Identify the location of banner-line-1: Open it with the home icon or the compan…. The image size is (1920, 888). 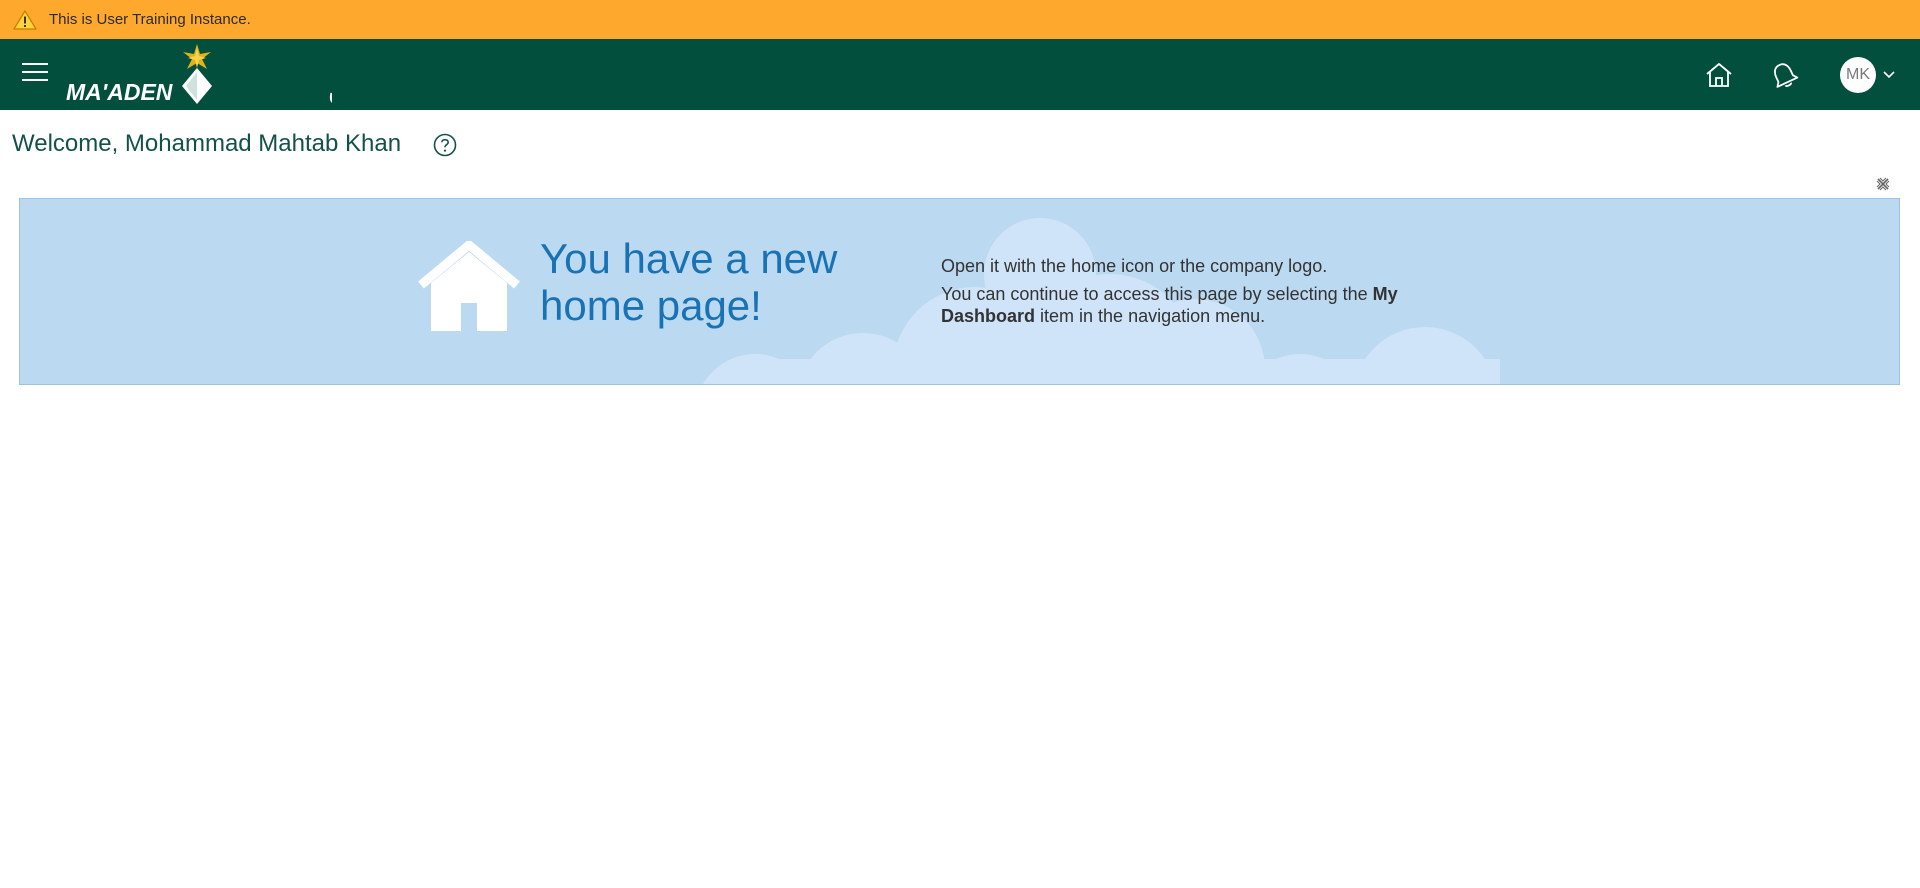
(1134, 266).